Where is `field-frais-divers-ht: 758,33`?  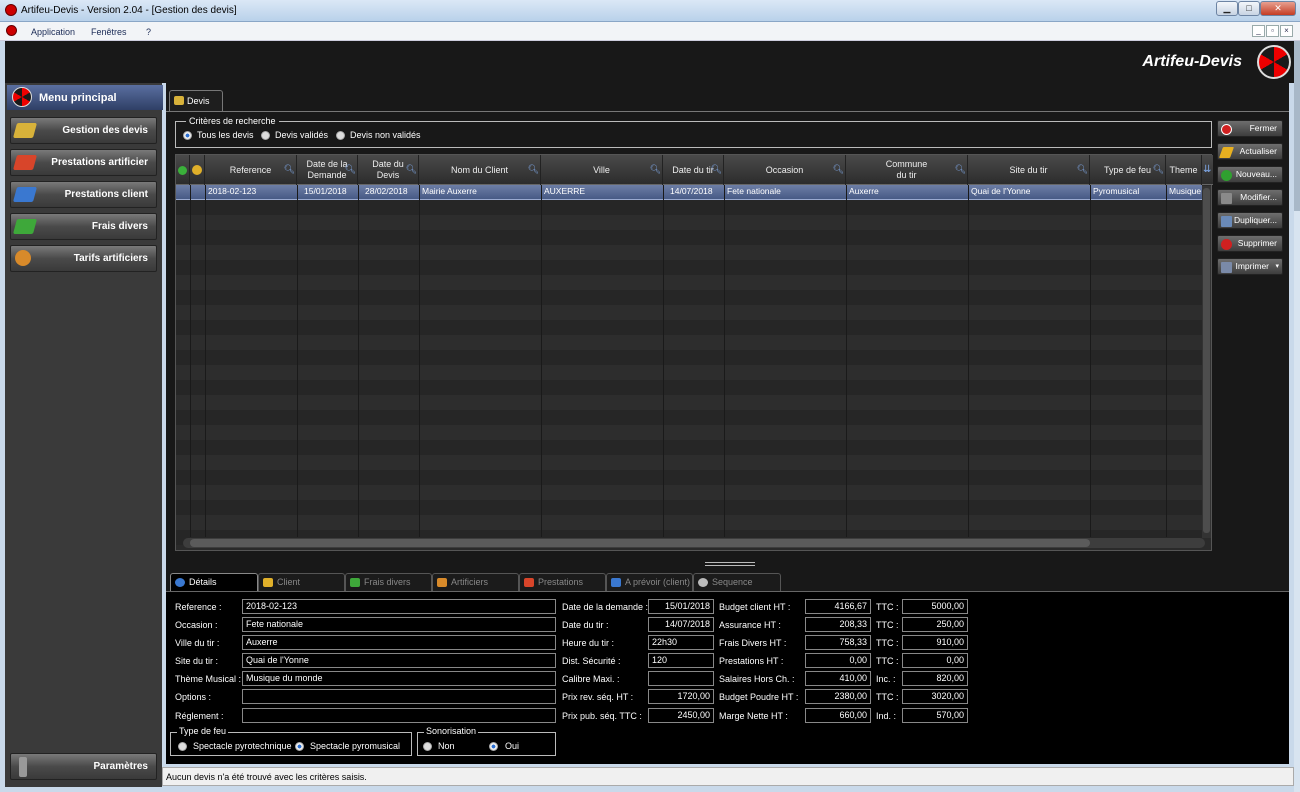 field-frais-divers-ht: 758,33 is located at coordinates (838, 642).